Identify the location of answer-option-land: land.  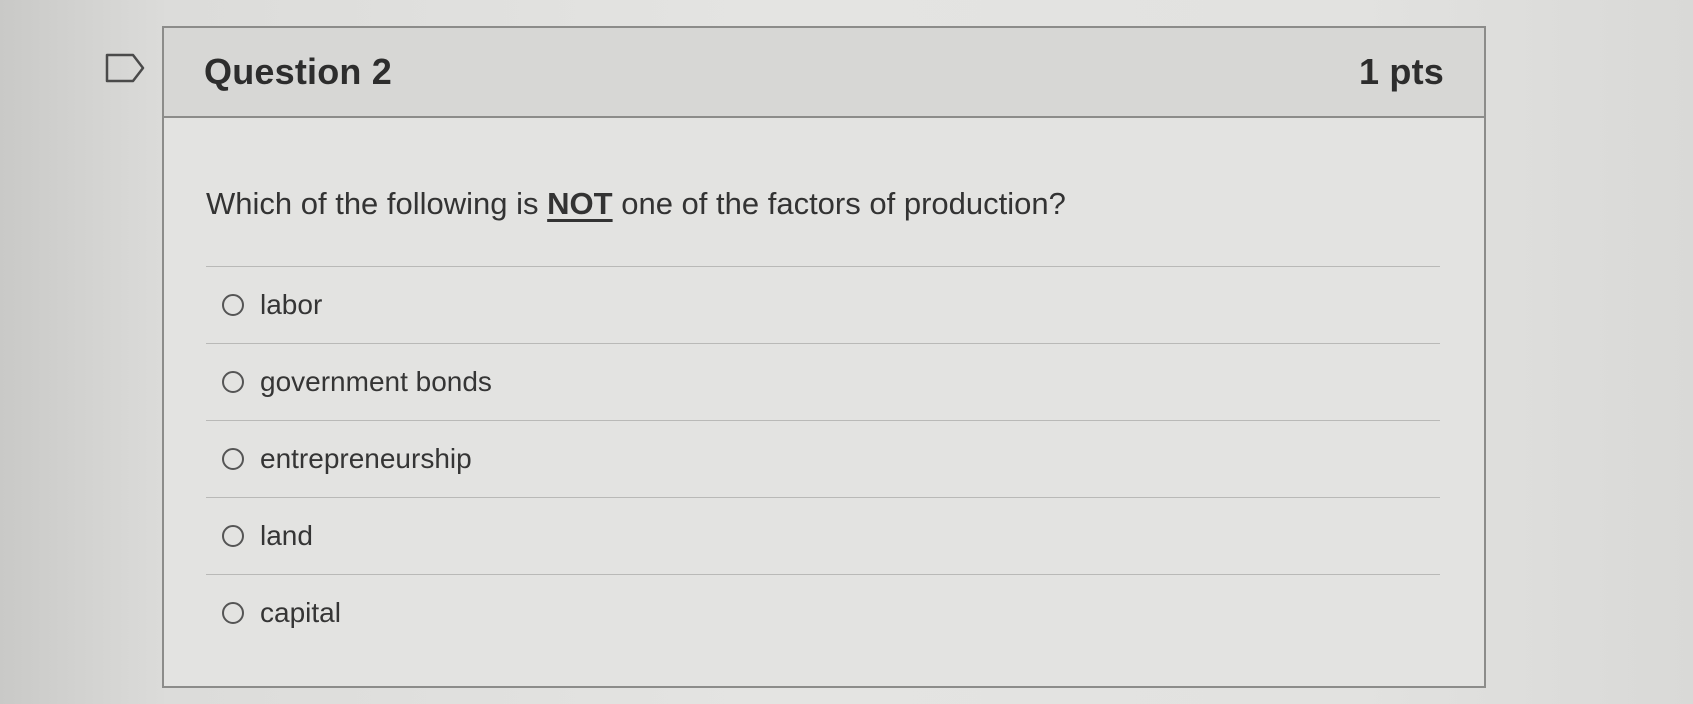
(823, 536).